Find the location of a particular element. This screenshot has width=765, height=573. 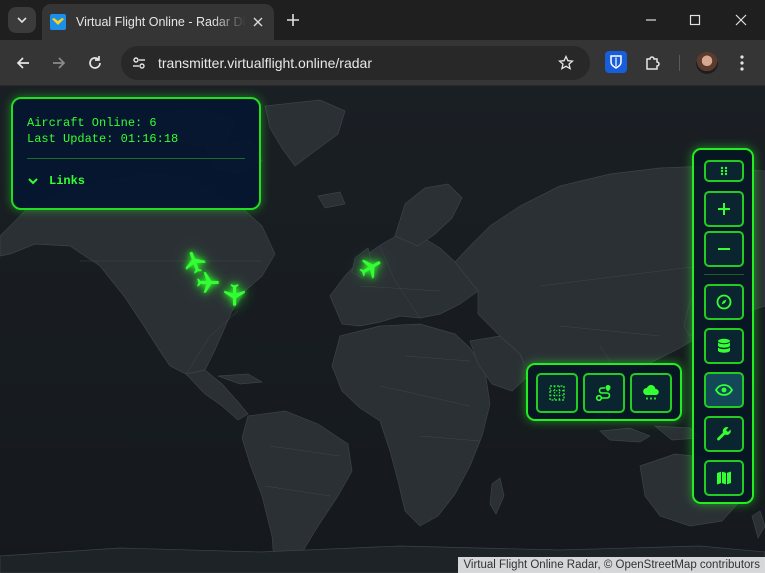

reload-icon is located at coordinates (95, 62).